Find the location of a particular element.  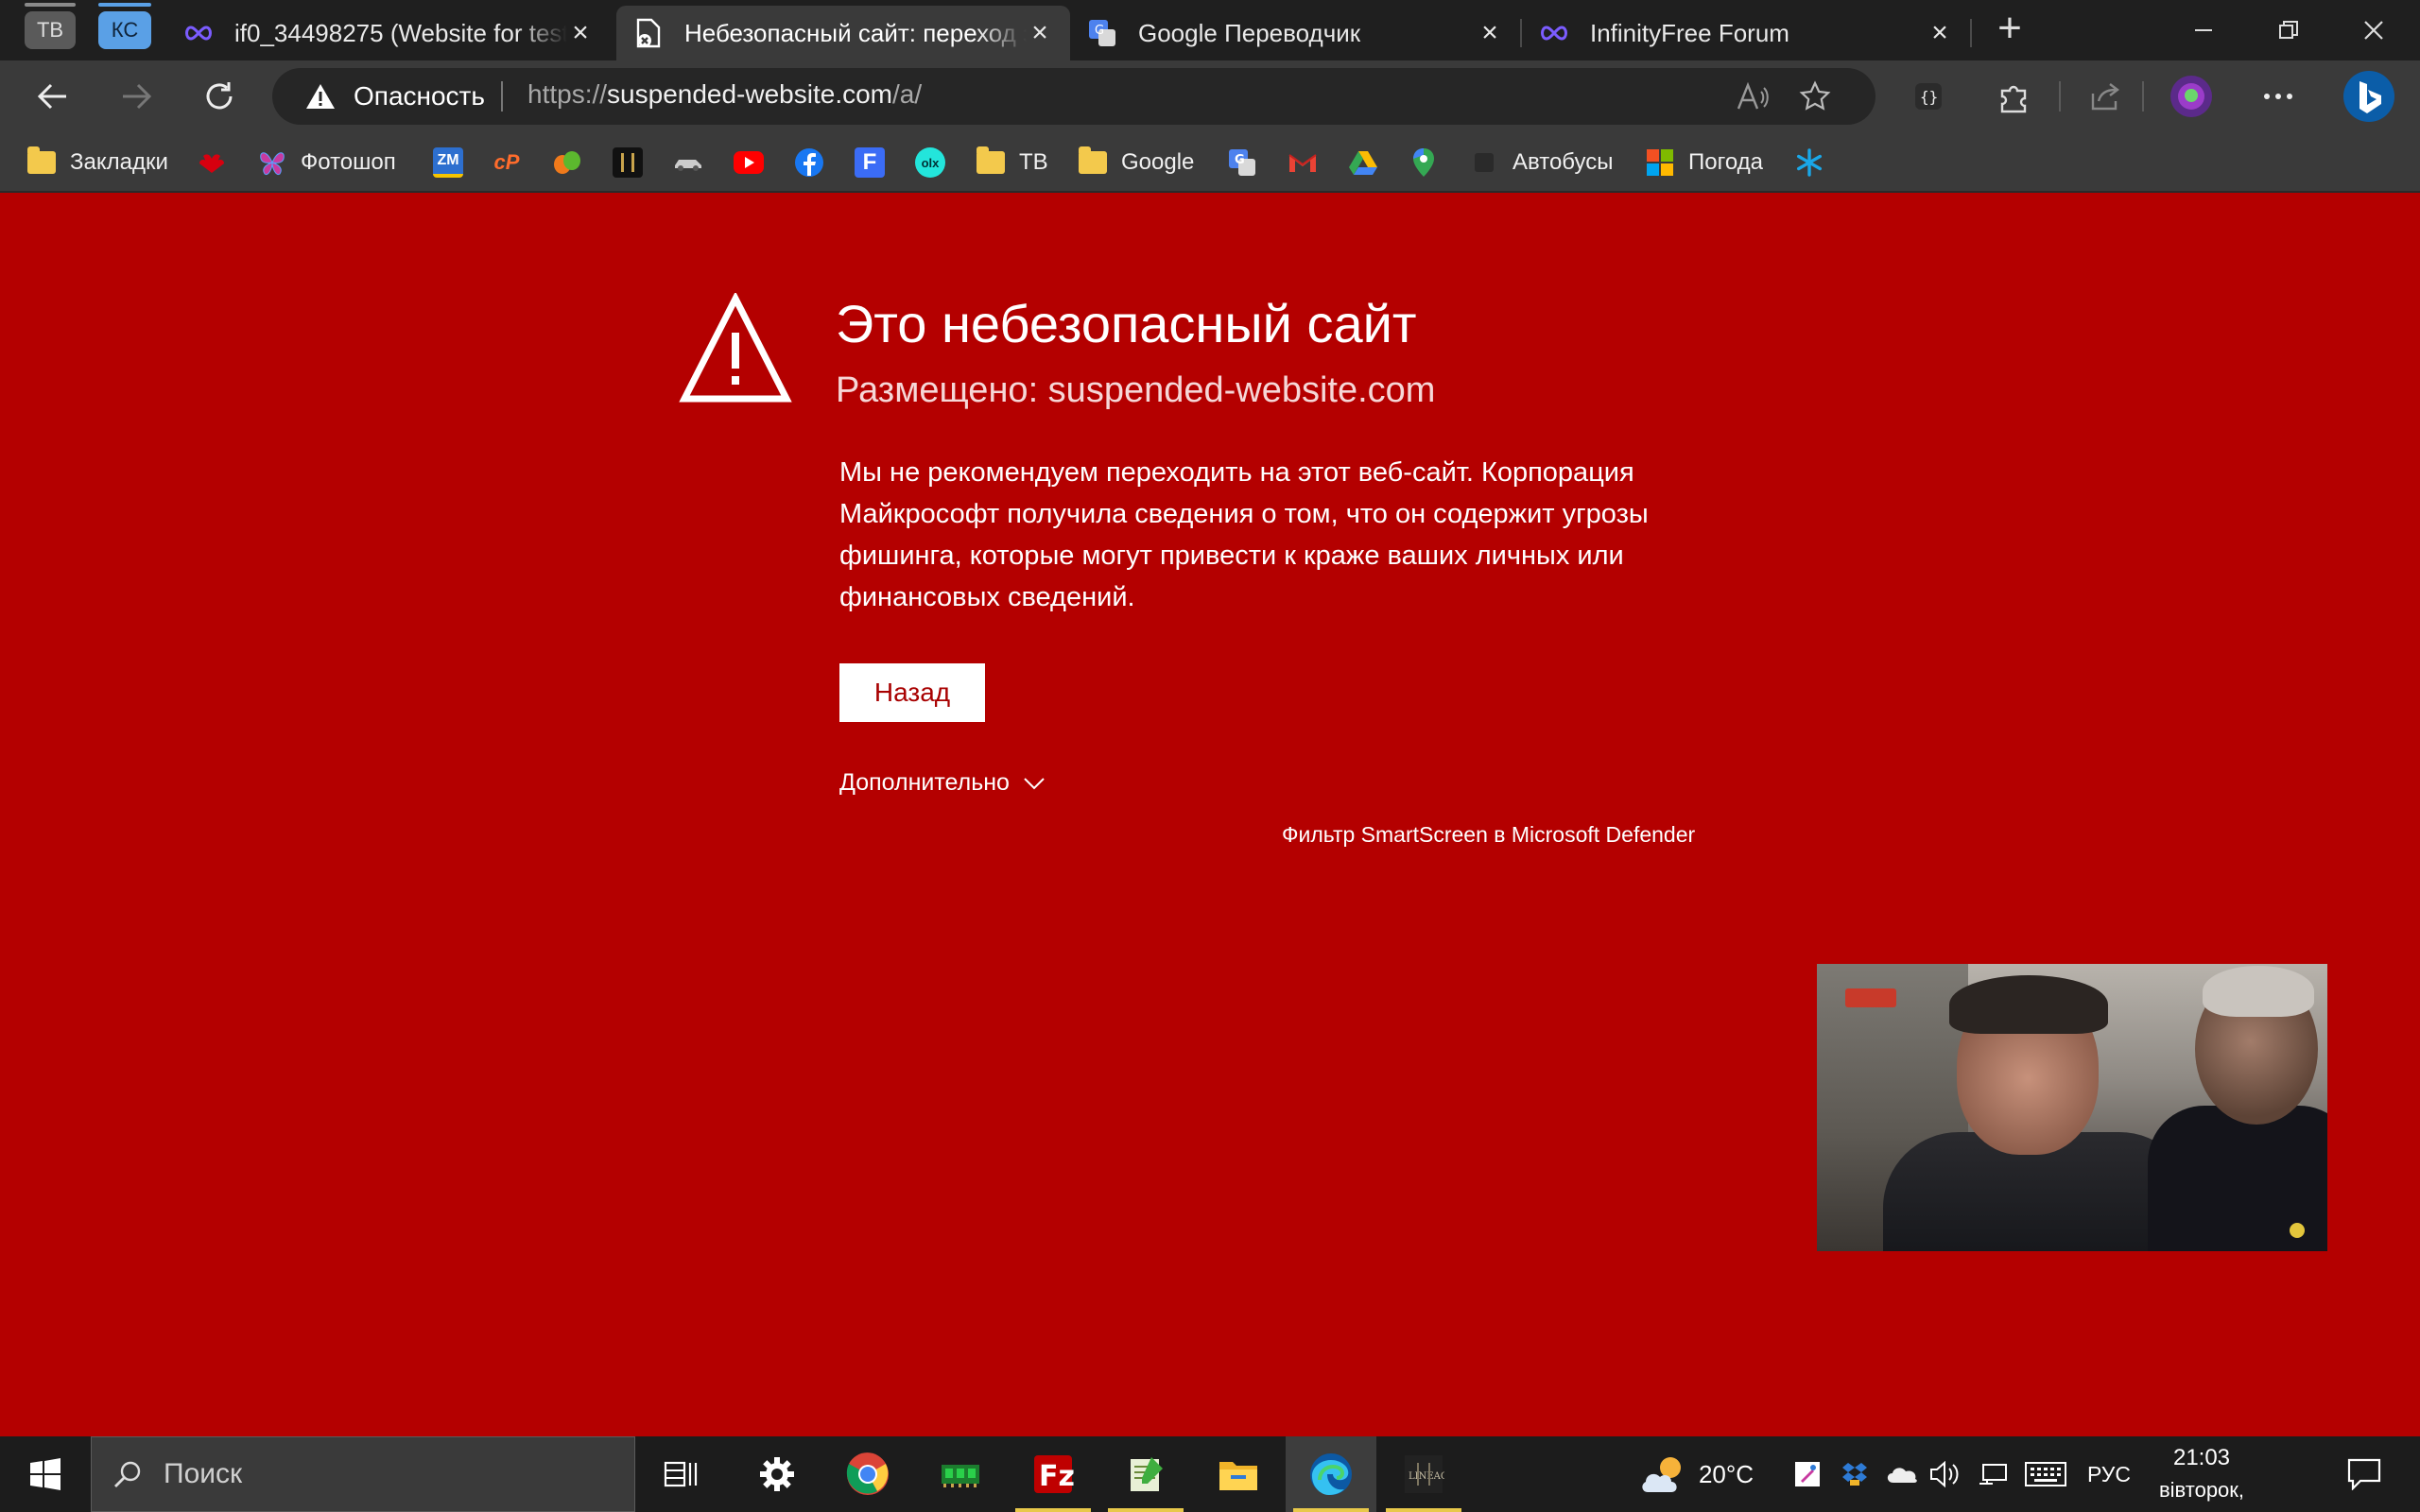

google-translate-icon: G is located at coordinates (1242, 162).